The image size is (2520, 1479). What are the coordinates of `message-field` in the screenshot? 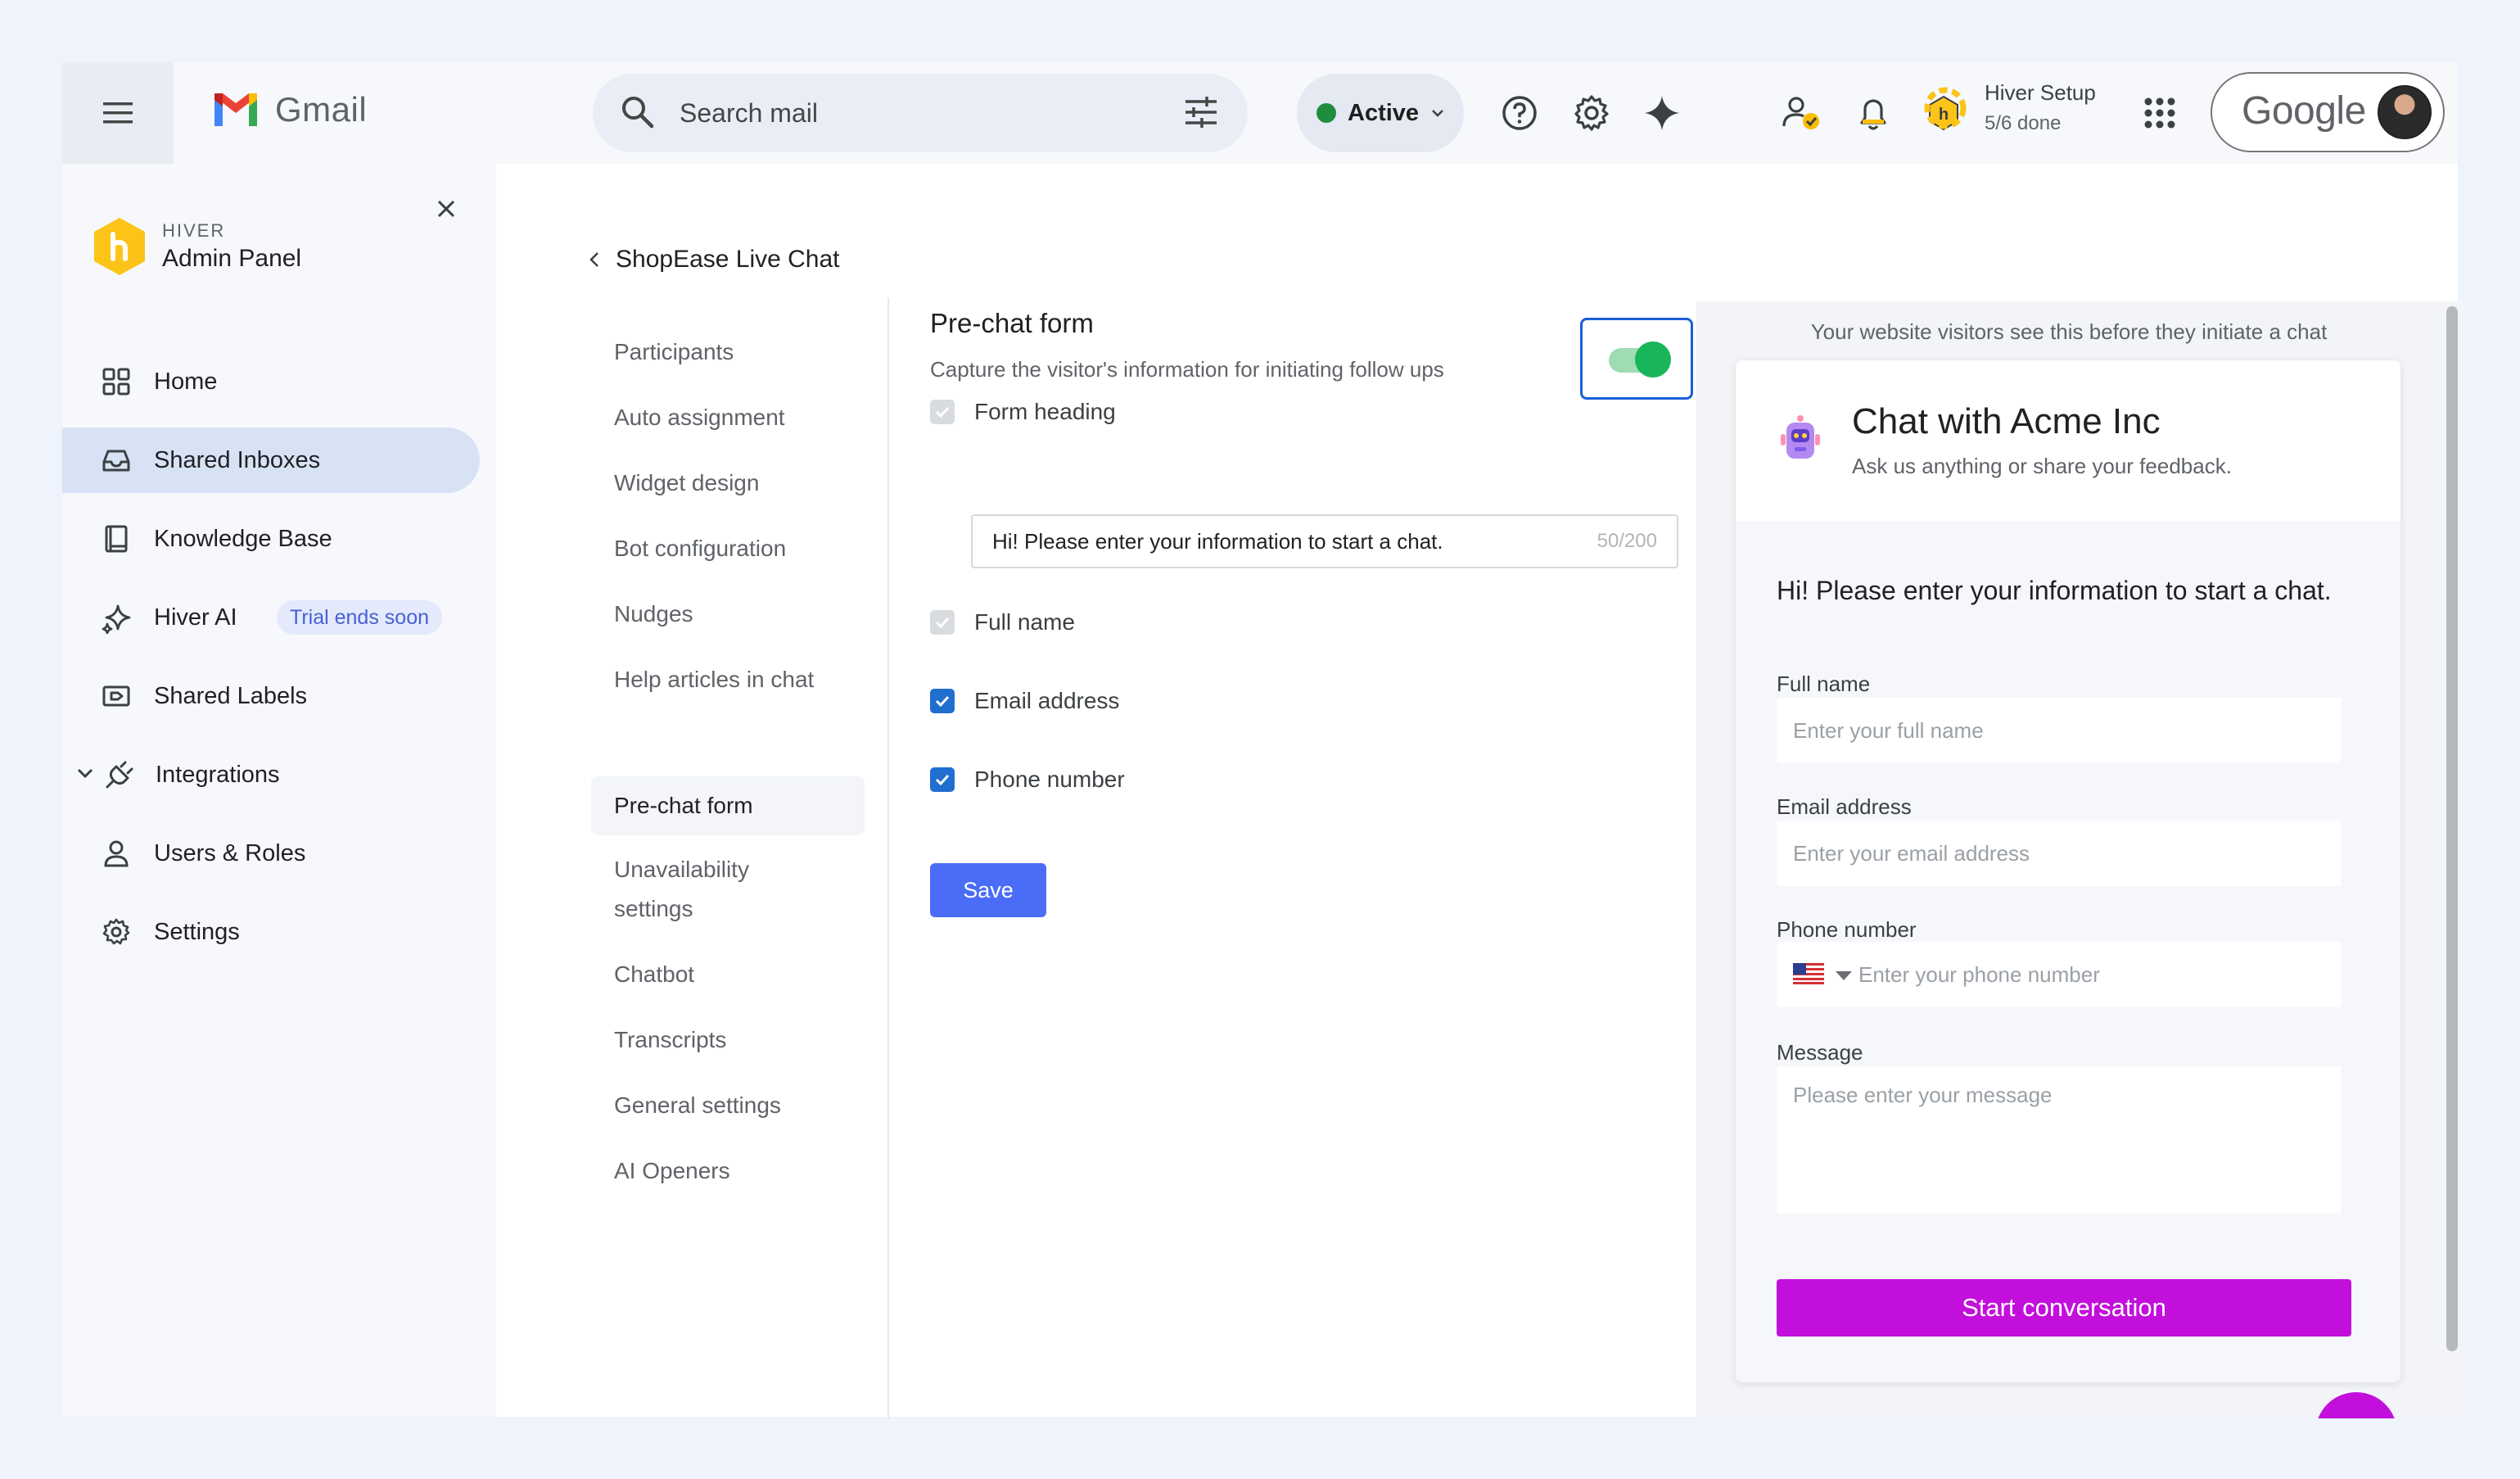 It's located at (2059, 1140).